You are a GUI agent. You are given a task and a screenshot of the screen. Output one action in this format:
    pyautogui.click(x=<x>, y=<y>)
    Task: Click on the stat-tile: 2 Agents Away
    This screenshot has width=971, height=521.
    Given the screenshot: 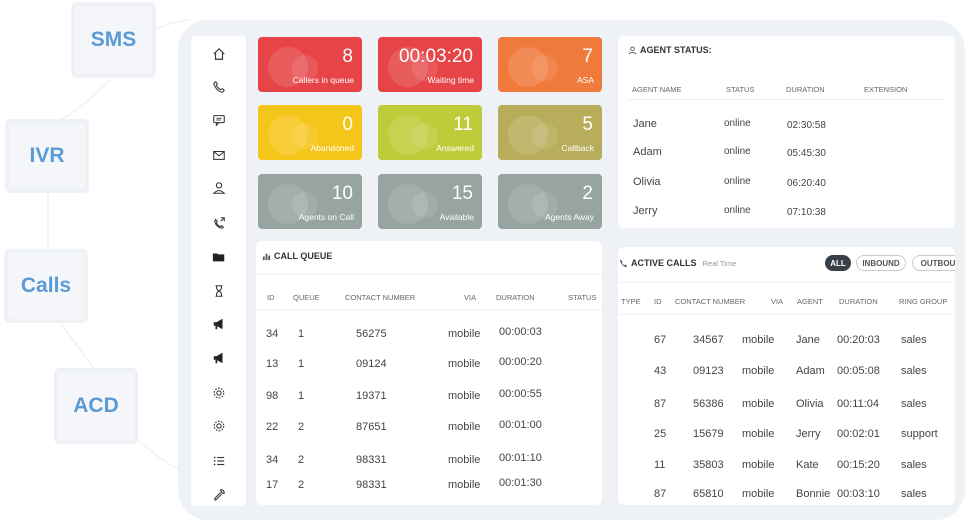 What is the action you would take?
    pyautogui.click(x=550, y=201)
    